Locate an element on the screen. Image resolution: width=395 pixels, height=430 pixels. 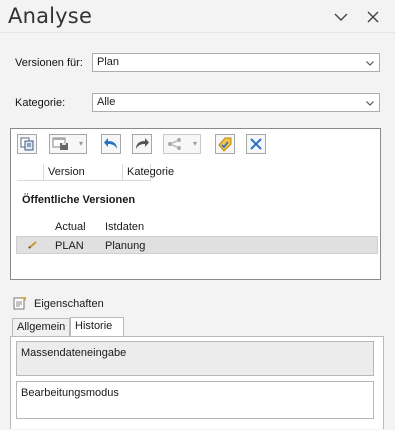
undo-button is located at coordinates (111, 144).